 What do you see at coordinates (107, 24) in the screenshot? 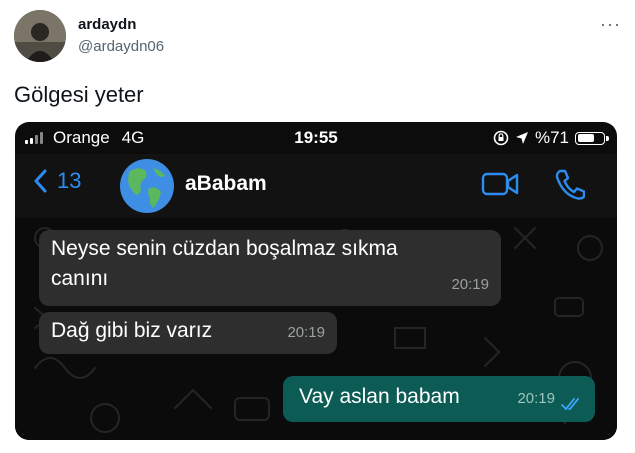
I see `tweet-username: ardaydn` at bounding box center [107, 24].